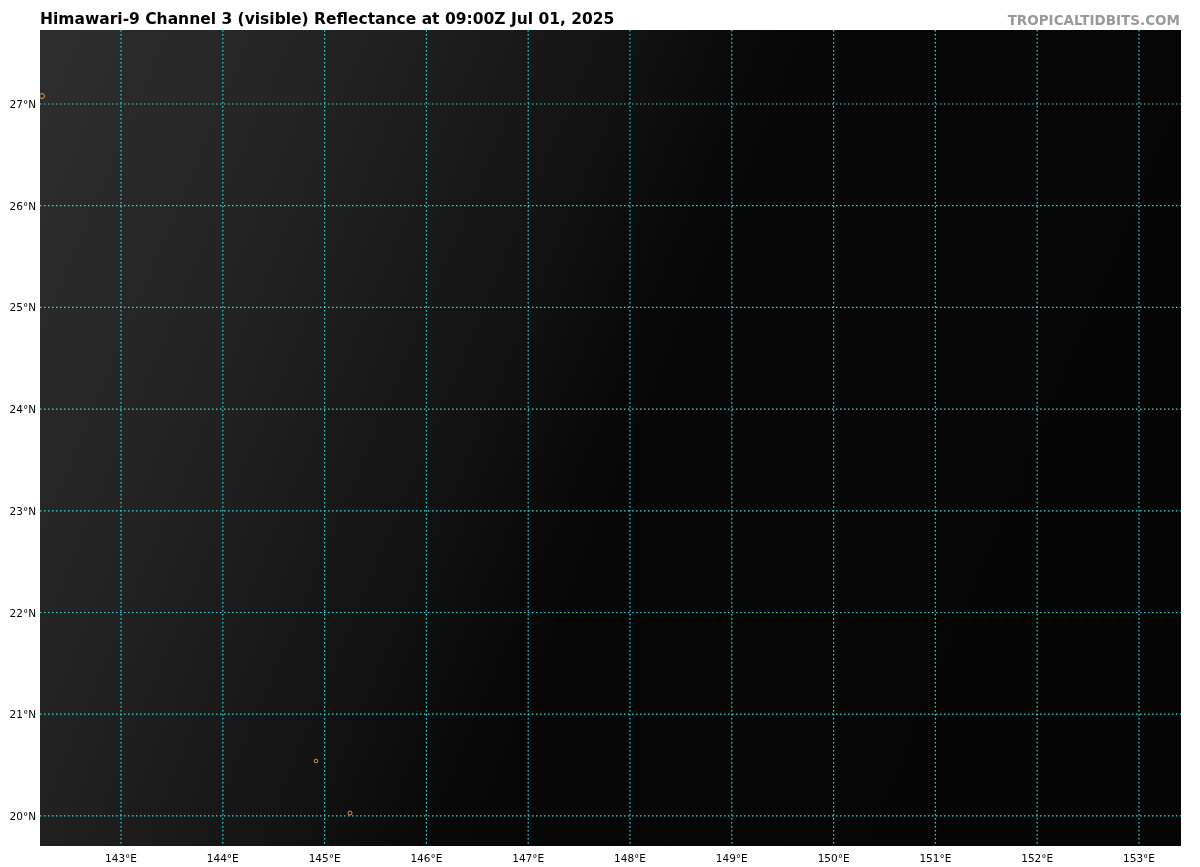  Describe the element at coordinates (22, 307) in the screenshot. I see `latitude-label: 25°N` at that location.